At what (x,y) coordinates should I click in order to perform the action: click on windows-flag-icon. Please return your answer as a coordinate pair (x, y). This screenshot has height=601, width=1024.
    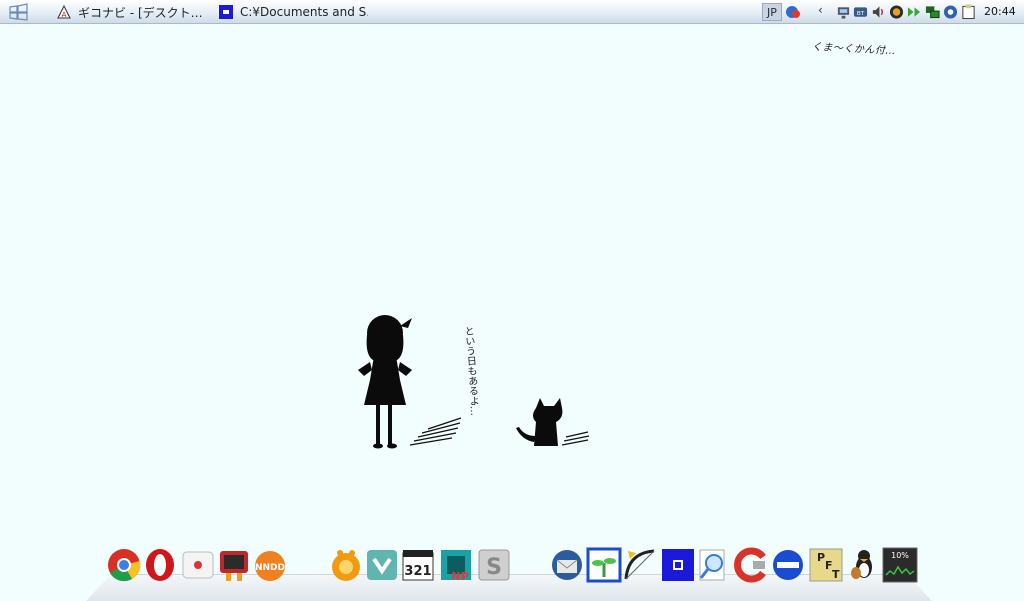
    Looking at the image, I should click on (18, 12).